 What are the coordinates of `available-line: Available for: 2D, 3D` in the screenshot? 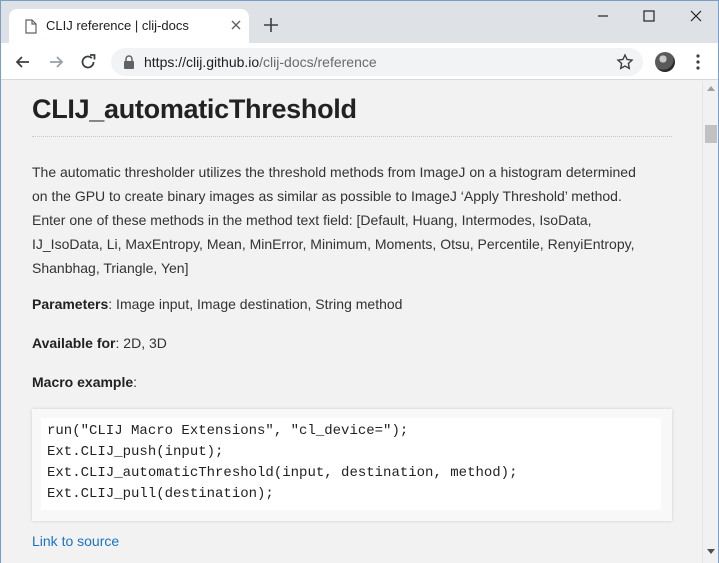 It's located at (99, 343).